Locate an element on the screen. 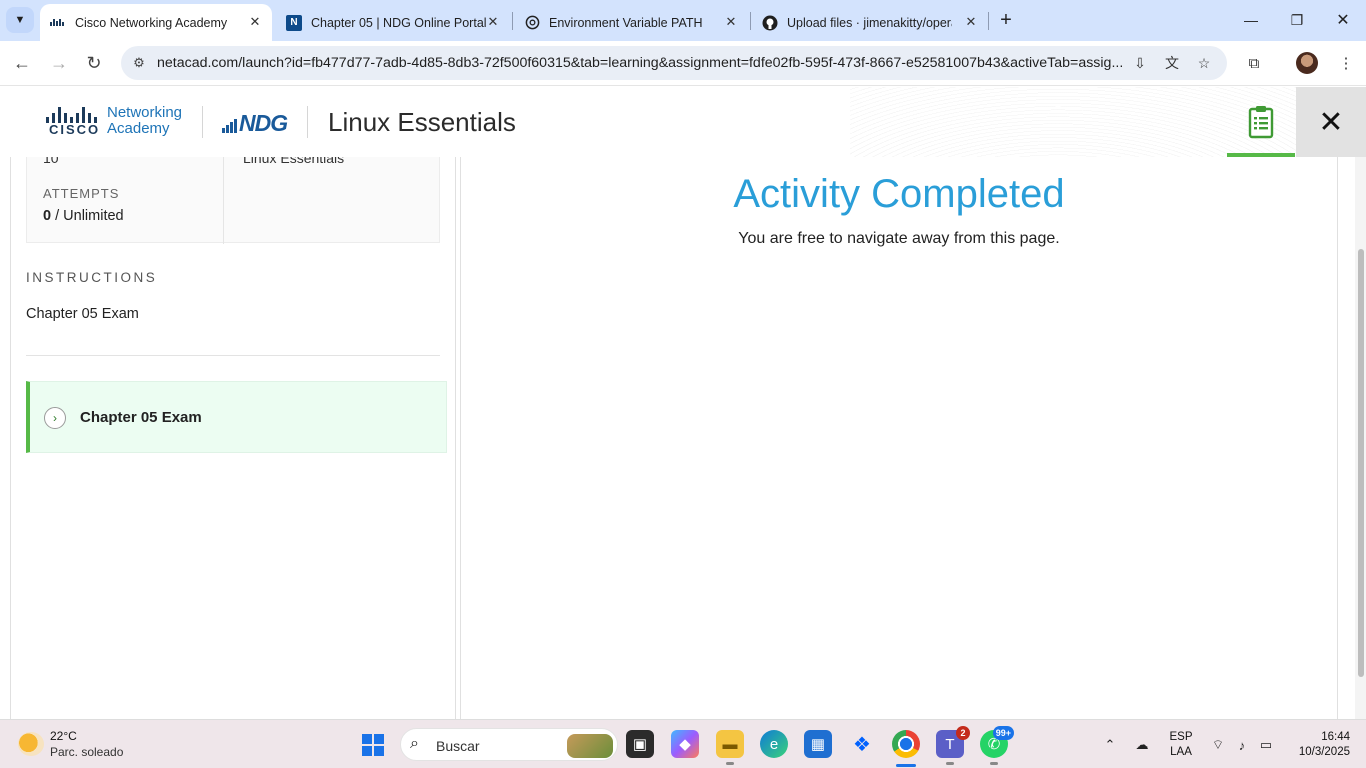 The image size is (1366, 768). reload-button: ↻ is located at coordinates (94, 63).